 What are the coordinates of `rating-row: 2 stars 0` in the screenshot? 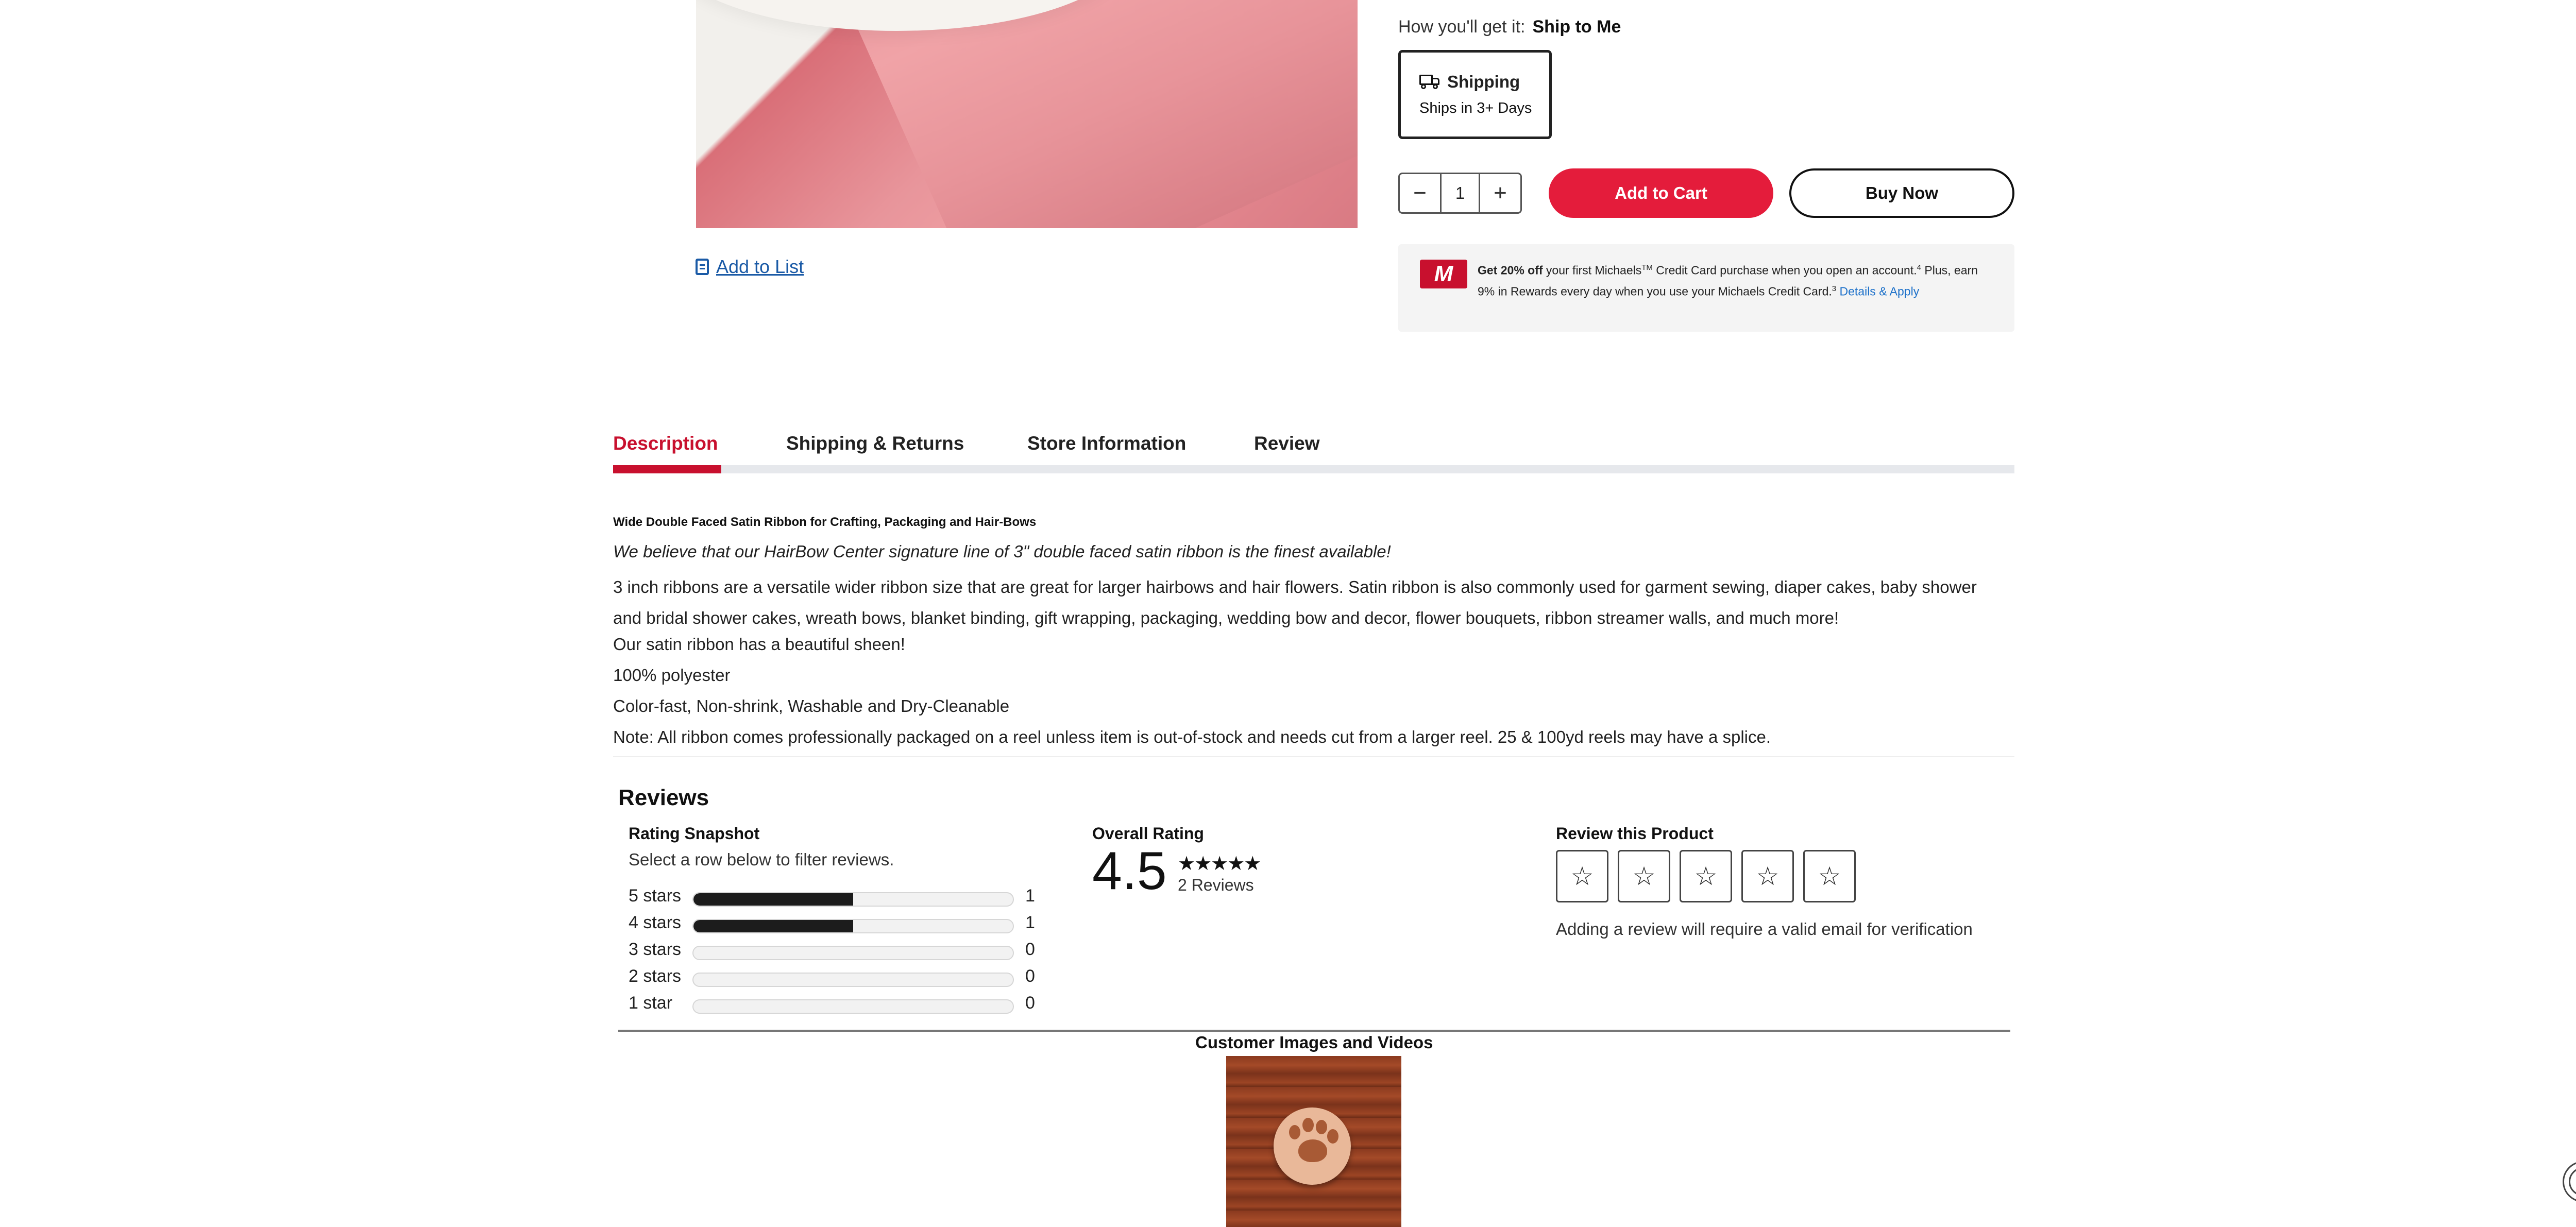 It's located at (835, 979).